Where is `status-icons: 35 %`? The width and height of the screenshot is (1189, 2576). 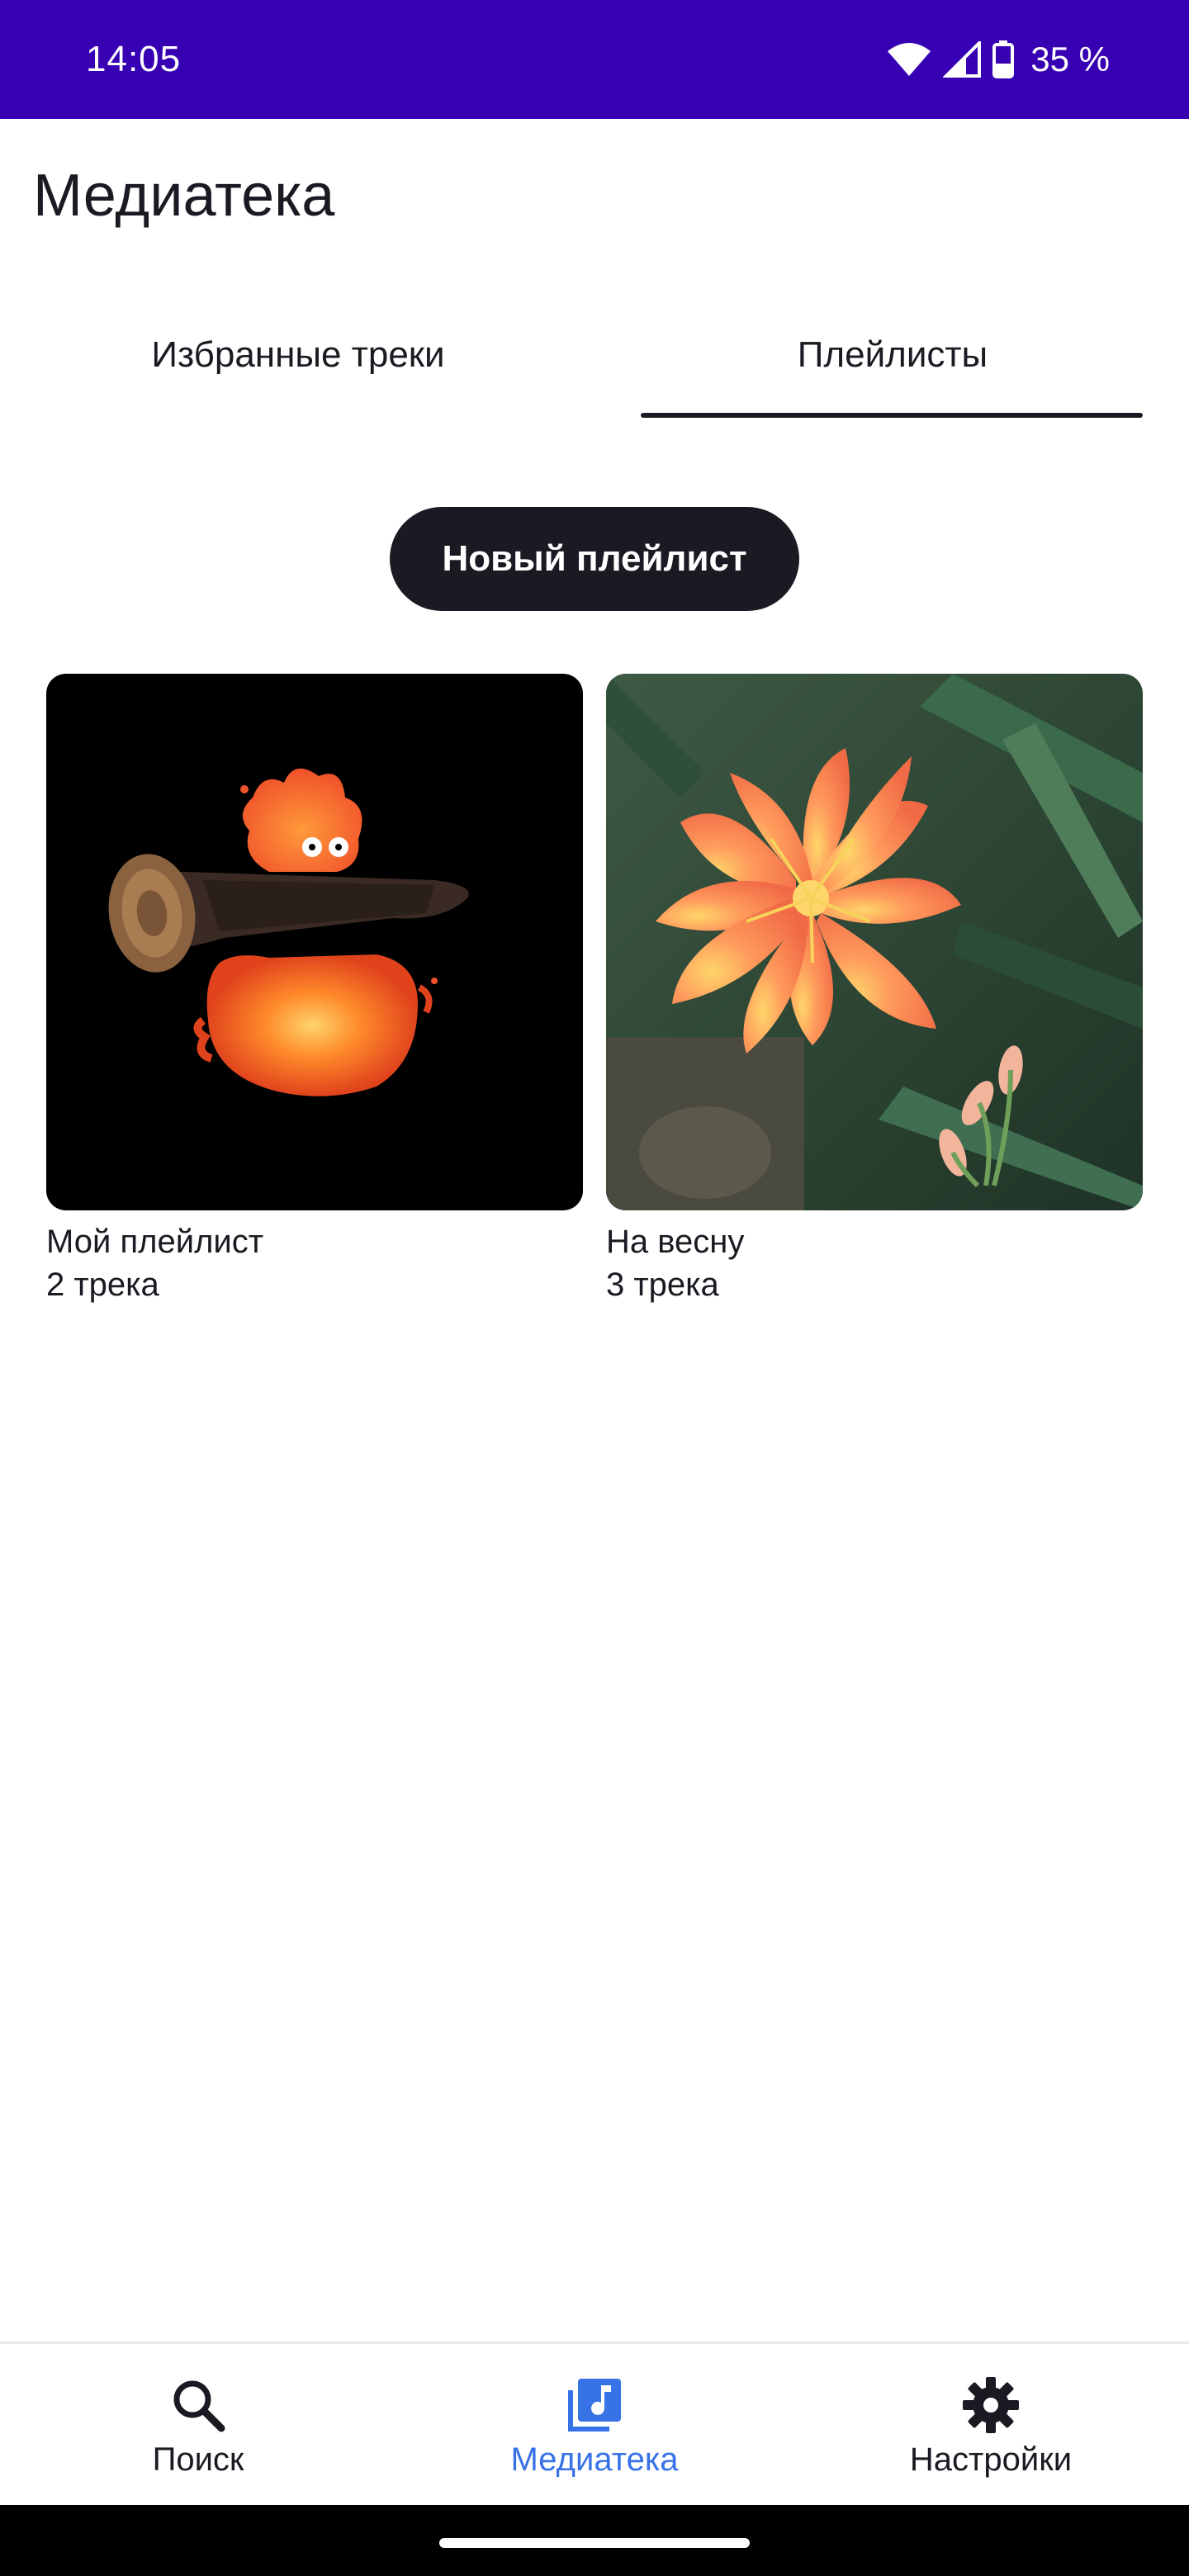 status-icons: 35 % is located at coordinates (998, 59).